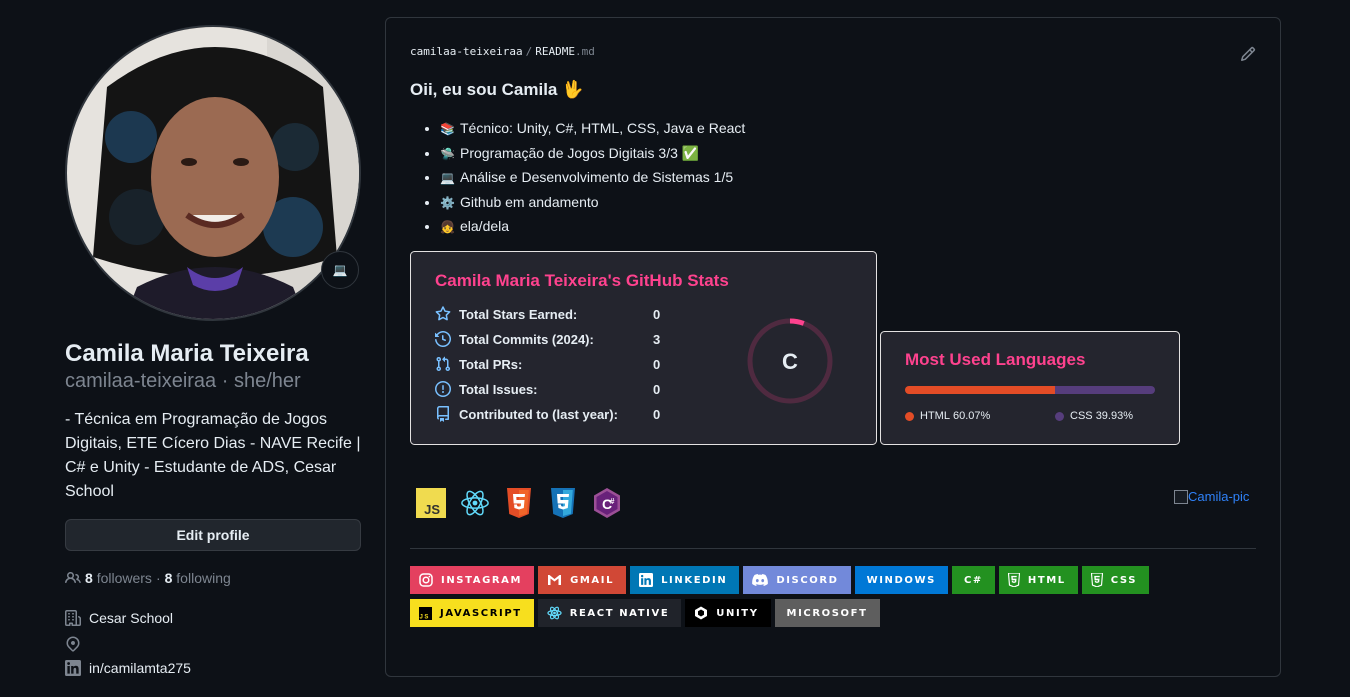  I want to click on badge-instagram: INSTAGRAM, so click(472, 580).